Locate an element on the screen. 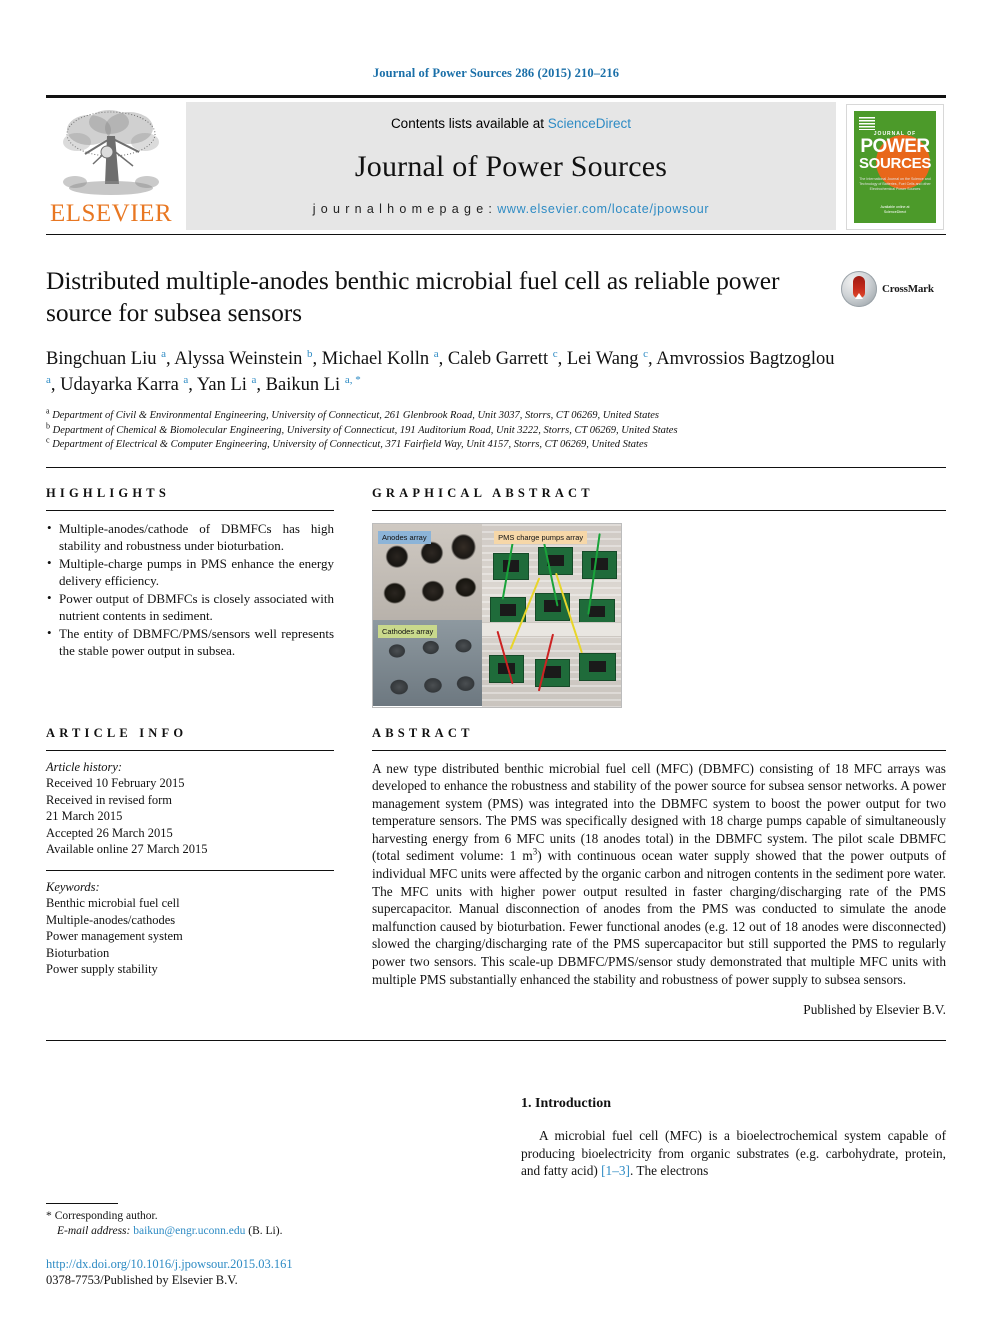 Image resolution: width=992 pixels, height=1323 pixels. article-history-line: 21 March 2015 is located at coordinates (84, 816).